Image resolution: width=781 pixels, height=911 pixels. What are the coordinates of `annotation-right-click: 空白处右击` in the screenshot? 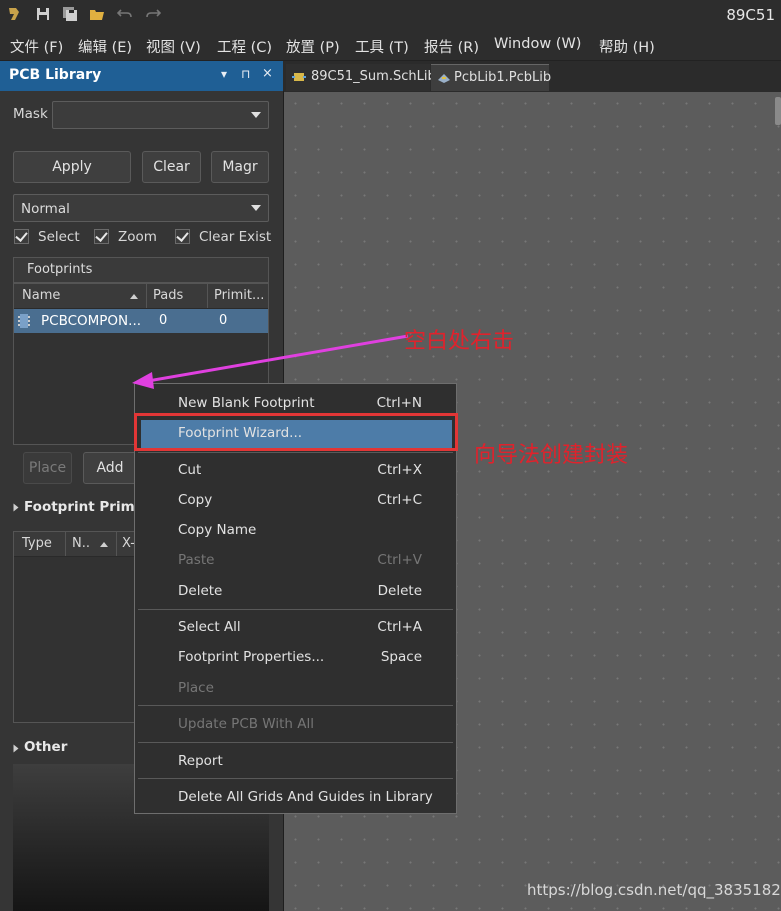 It's located at (459, 341).